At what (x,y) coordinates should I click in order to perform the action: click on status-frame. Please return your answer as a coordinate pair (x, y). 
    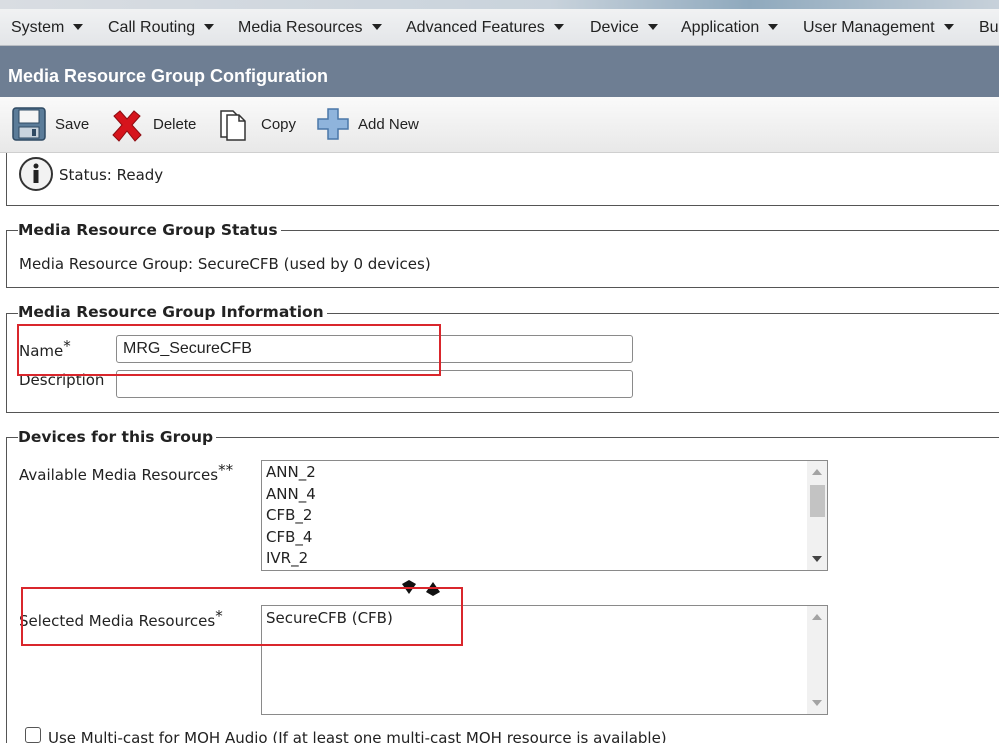
    Looking at the image, I should click on (6, 179).